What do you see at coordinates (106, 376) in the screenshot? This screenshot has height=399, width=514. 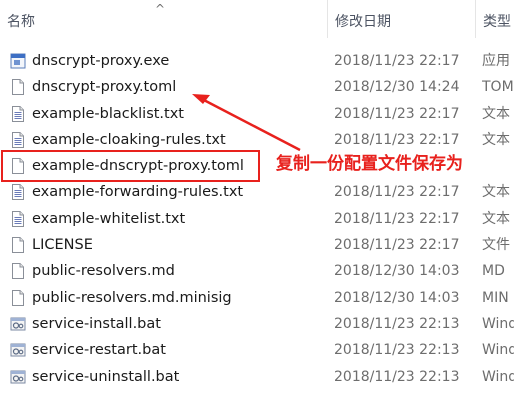 I see `file-name: service-uninstall.bat` at bounding box center [106, 376].